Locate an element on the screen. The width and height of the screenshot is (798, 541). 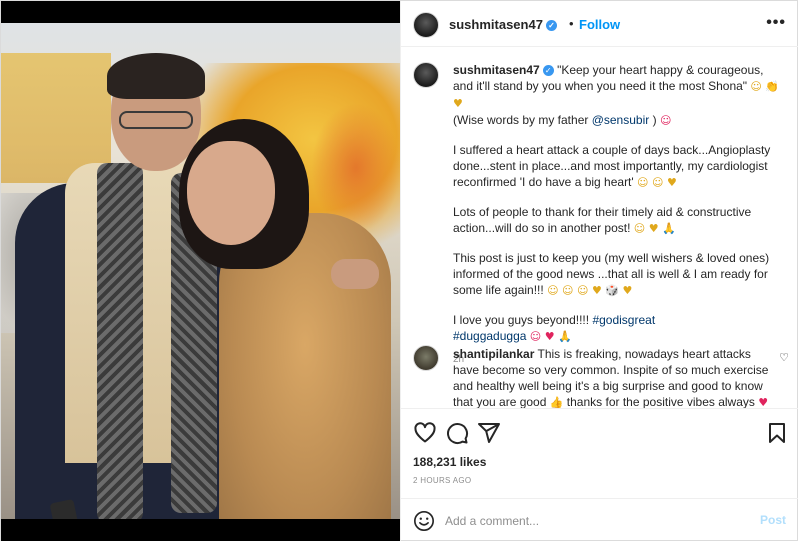
emoji-icon is located at coordinates (424, 521).